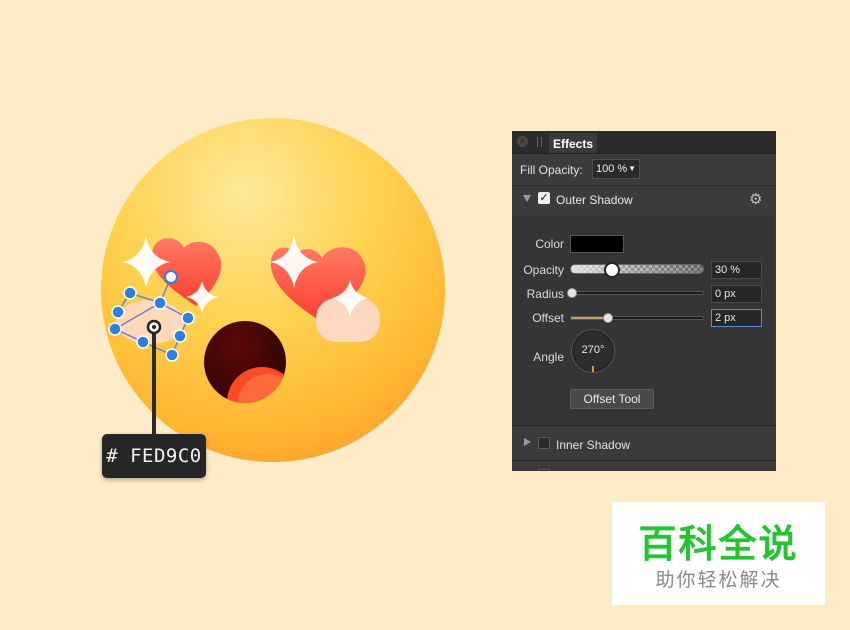 The image size is (850, 630). I want to click on radius-slider-knob, so click(572, 293).